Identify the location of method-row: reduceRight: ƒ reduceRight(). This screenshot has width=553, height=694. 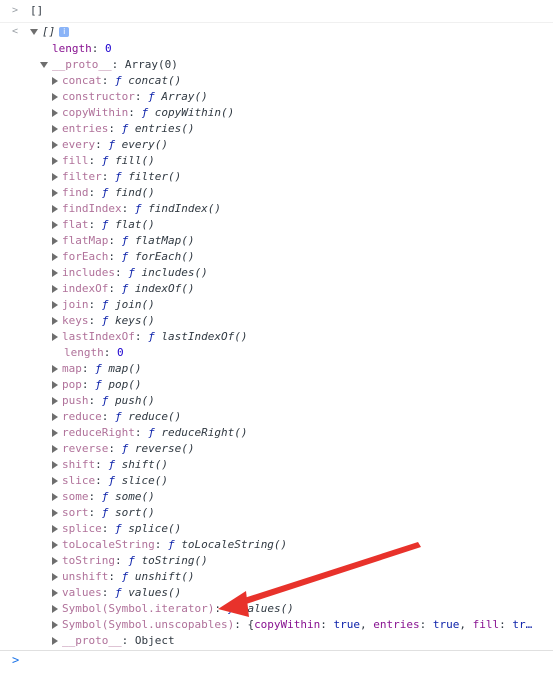
(276, 433).